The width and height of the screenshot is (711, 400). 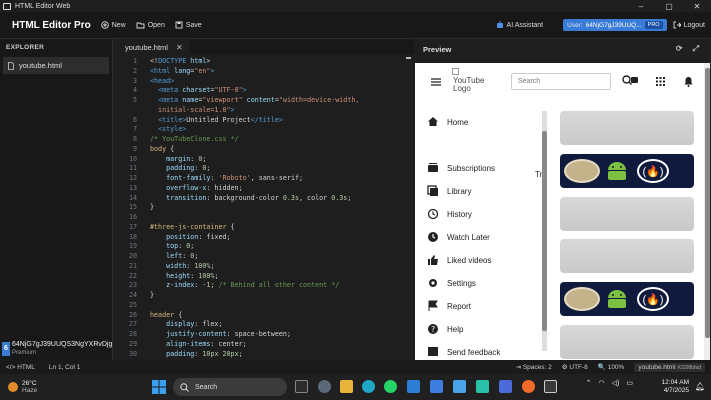 What do you see at coordinates (472, 80) in the screenshot?
I see `yt-logo: YouTube Logo` at bounding box center [472, 80].